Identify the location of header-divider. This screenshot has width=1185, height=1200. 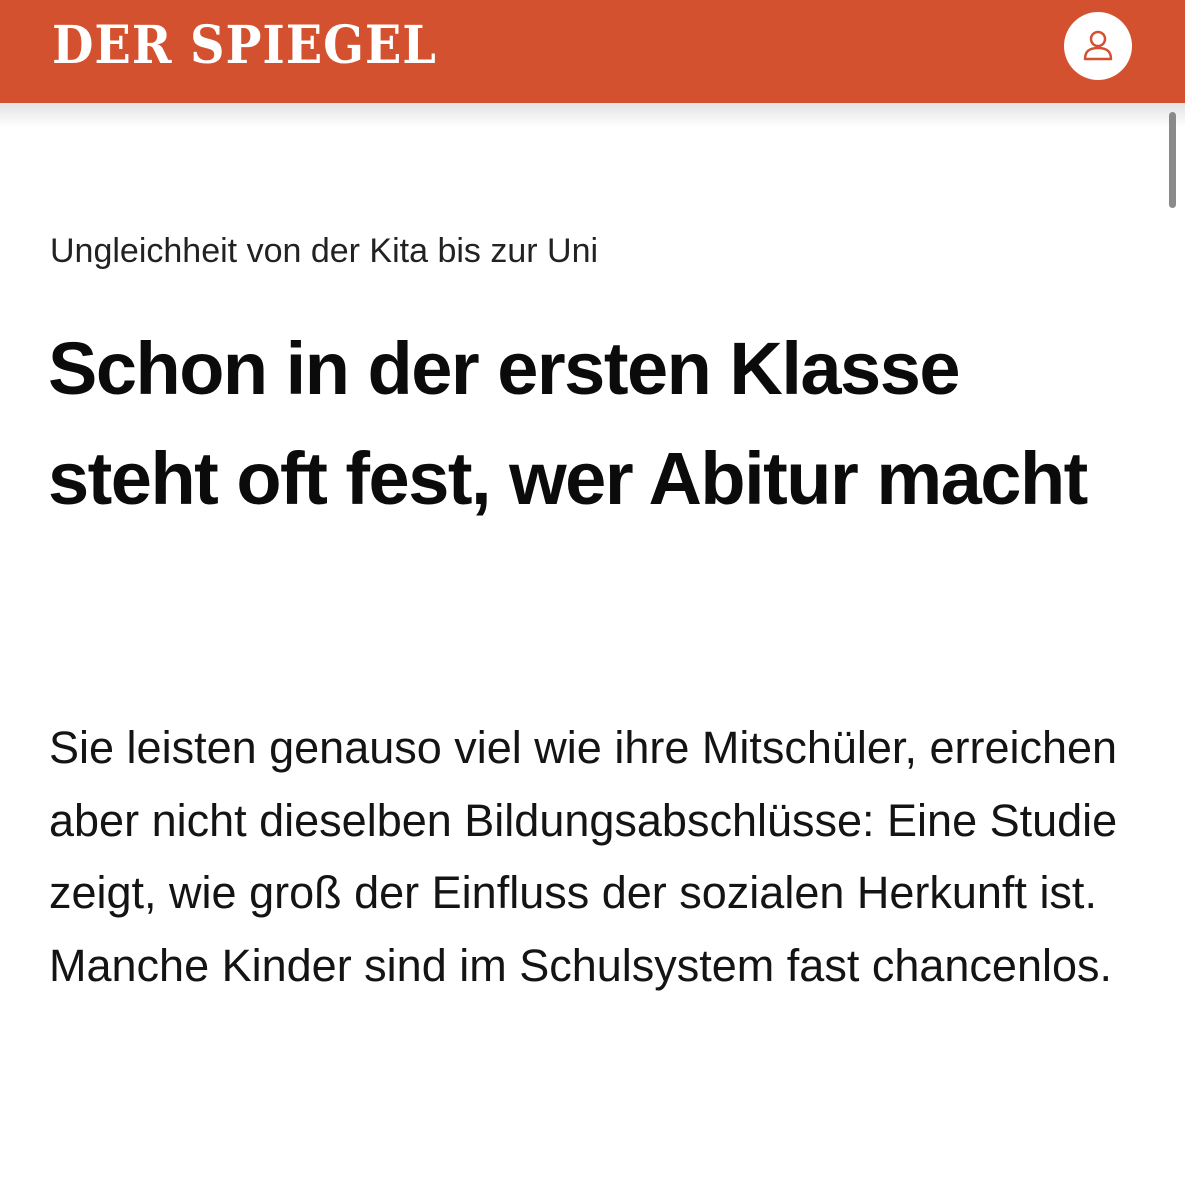
(592, 115).